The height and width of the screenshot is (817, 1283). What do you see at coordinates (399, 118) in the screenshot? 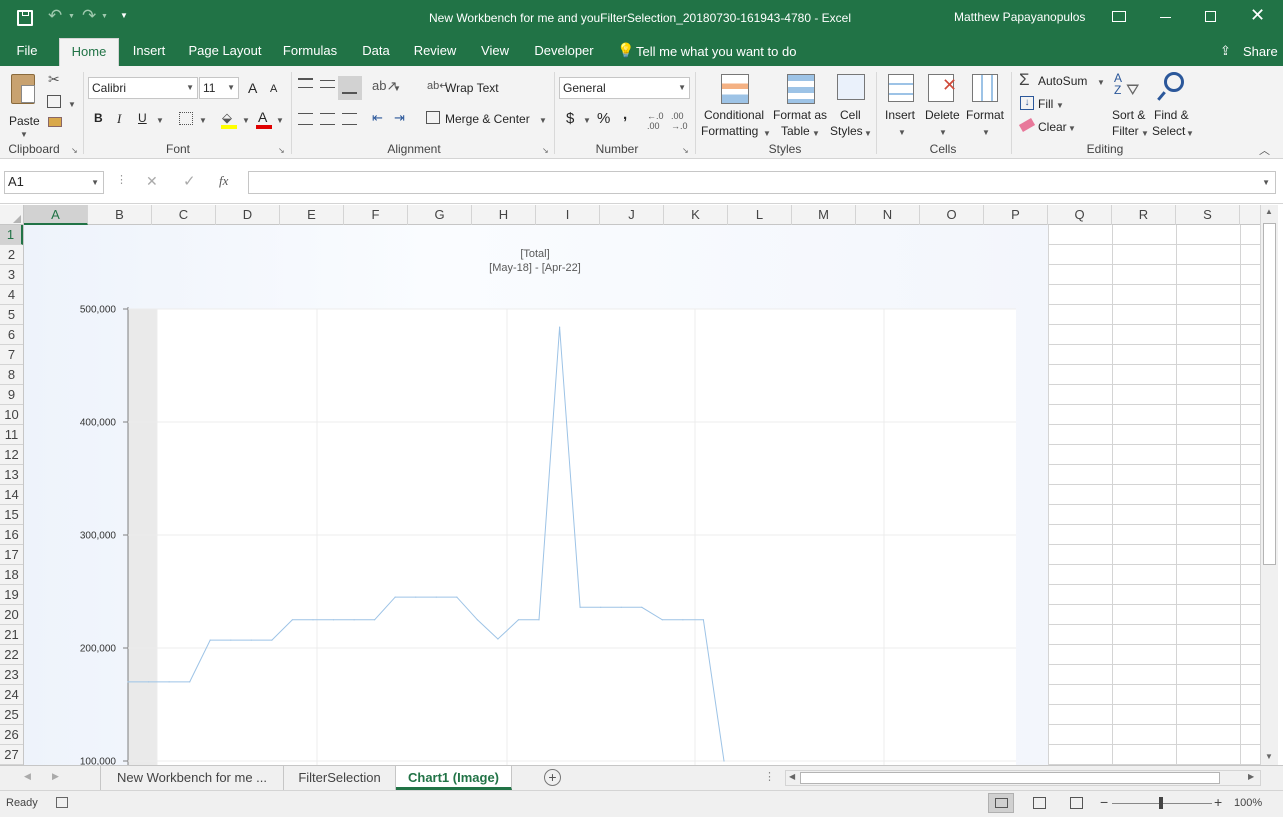
I see `increase-indent-icon: ⇥` at bounding box center [399, 118].